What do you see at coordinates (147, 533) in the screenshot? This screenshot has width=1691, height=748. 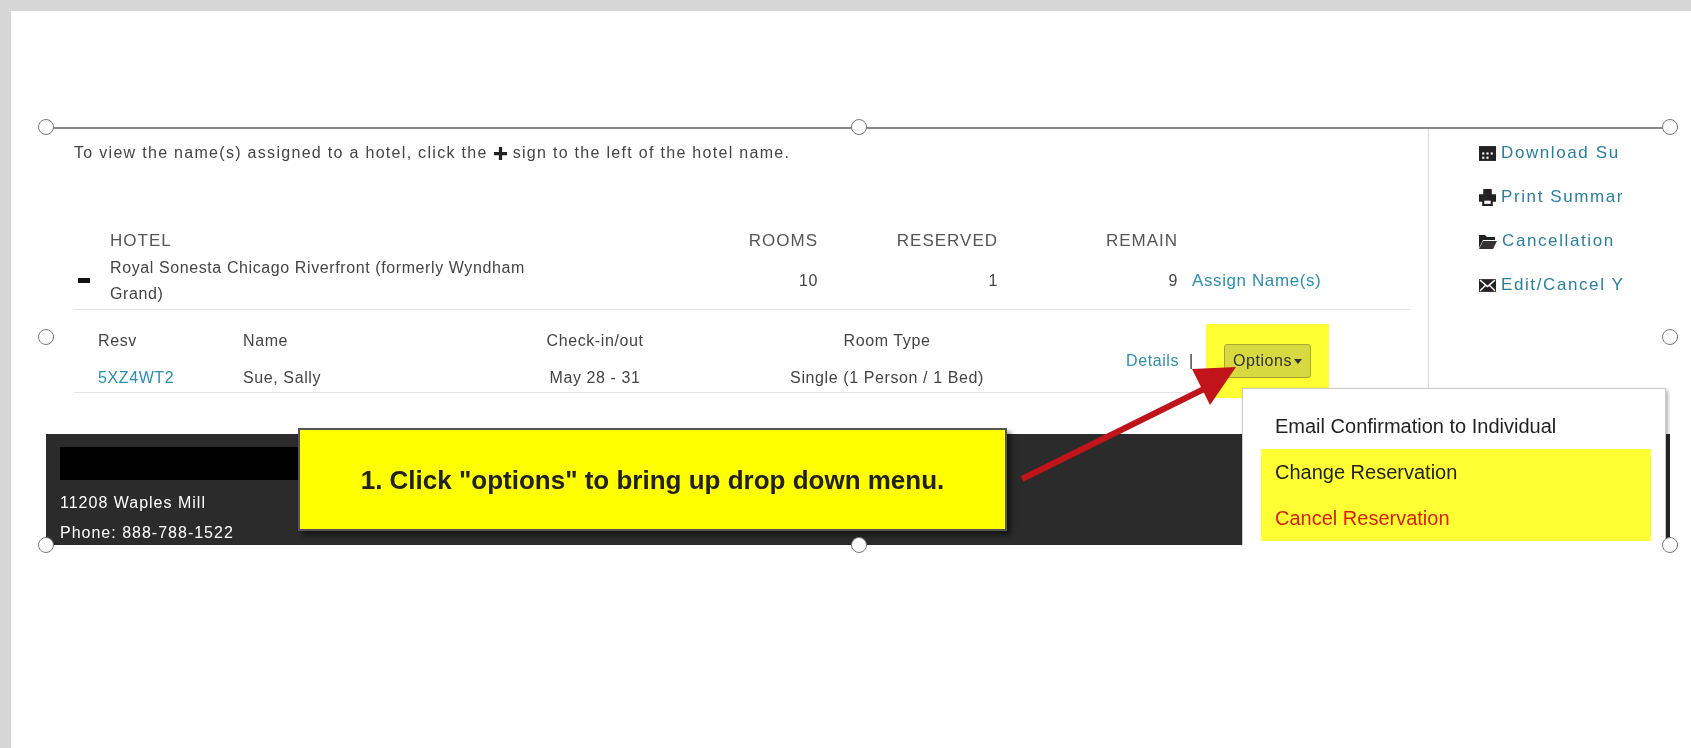 I see `phone-text: Phone: 888-788-1522` at bounding box center [147, 533].